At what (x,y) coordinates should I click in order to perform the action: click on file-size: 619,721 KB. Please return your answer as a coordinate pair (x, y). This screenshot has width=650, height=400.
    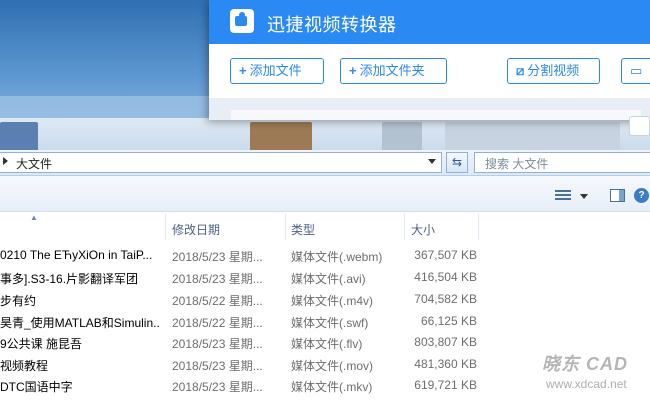
    Looking at the image, I should click on (445, 385).